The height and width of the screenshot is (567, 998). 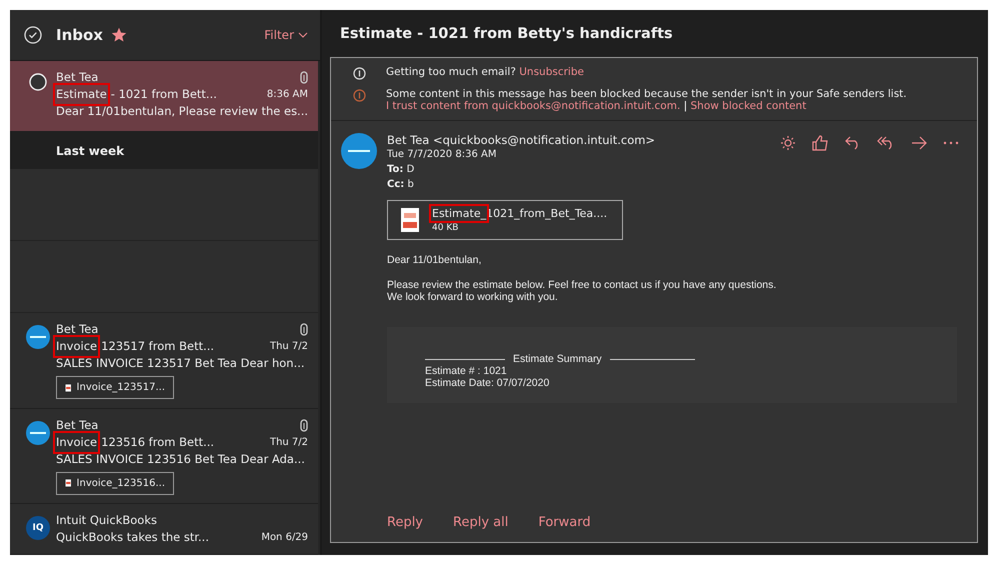 What do you see at coordinates (748, 106) in the screenshot?
I see `show-content-link: Show blocked content` at bounding box center [748, 106].